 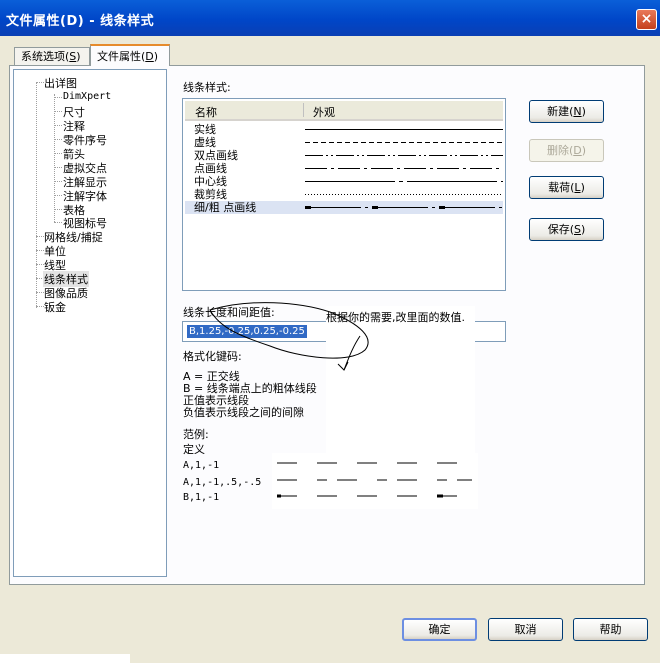 What do you see at coordinates (52, 56) in the screenshot?
I see `tab-system-options: 系统选项(S)` at bounding box center [52, 56].